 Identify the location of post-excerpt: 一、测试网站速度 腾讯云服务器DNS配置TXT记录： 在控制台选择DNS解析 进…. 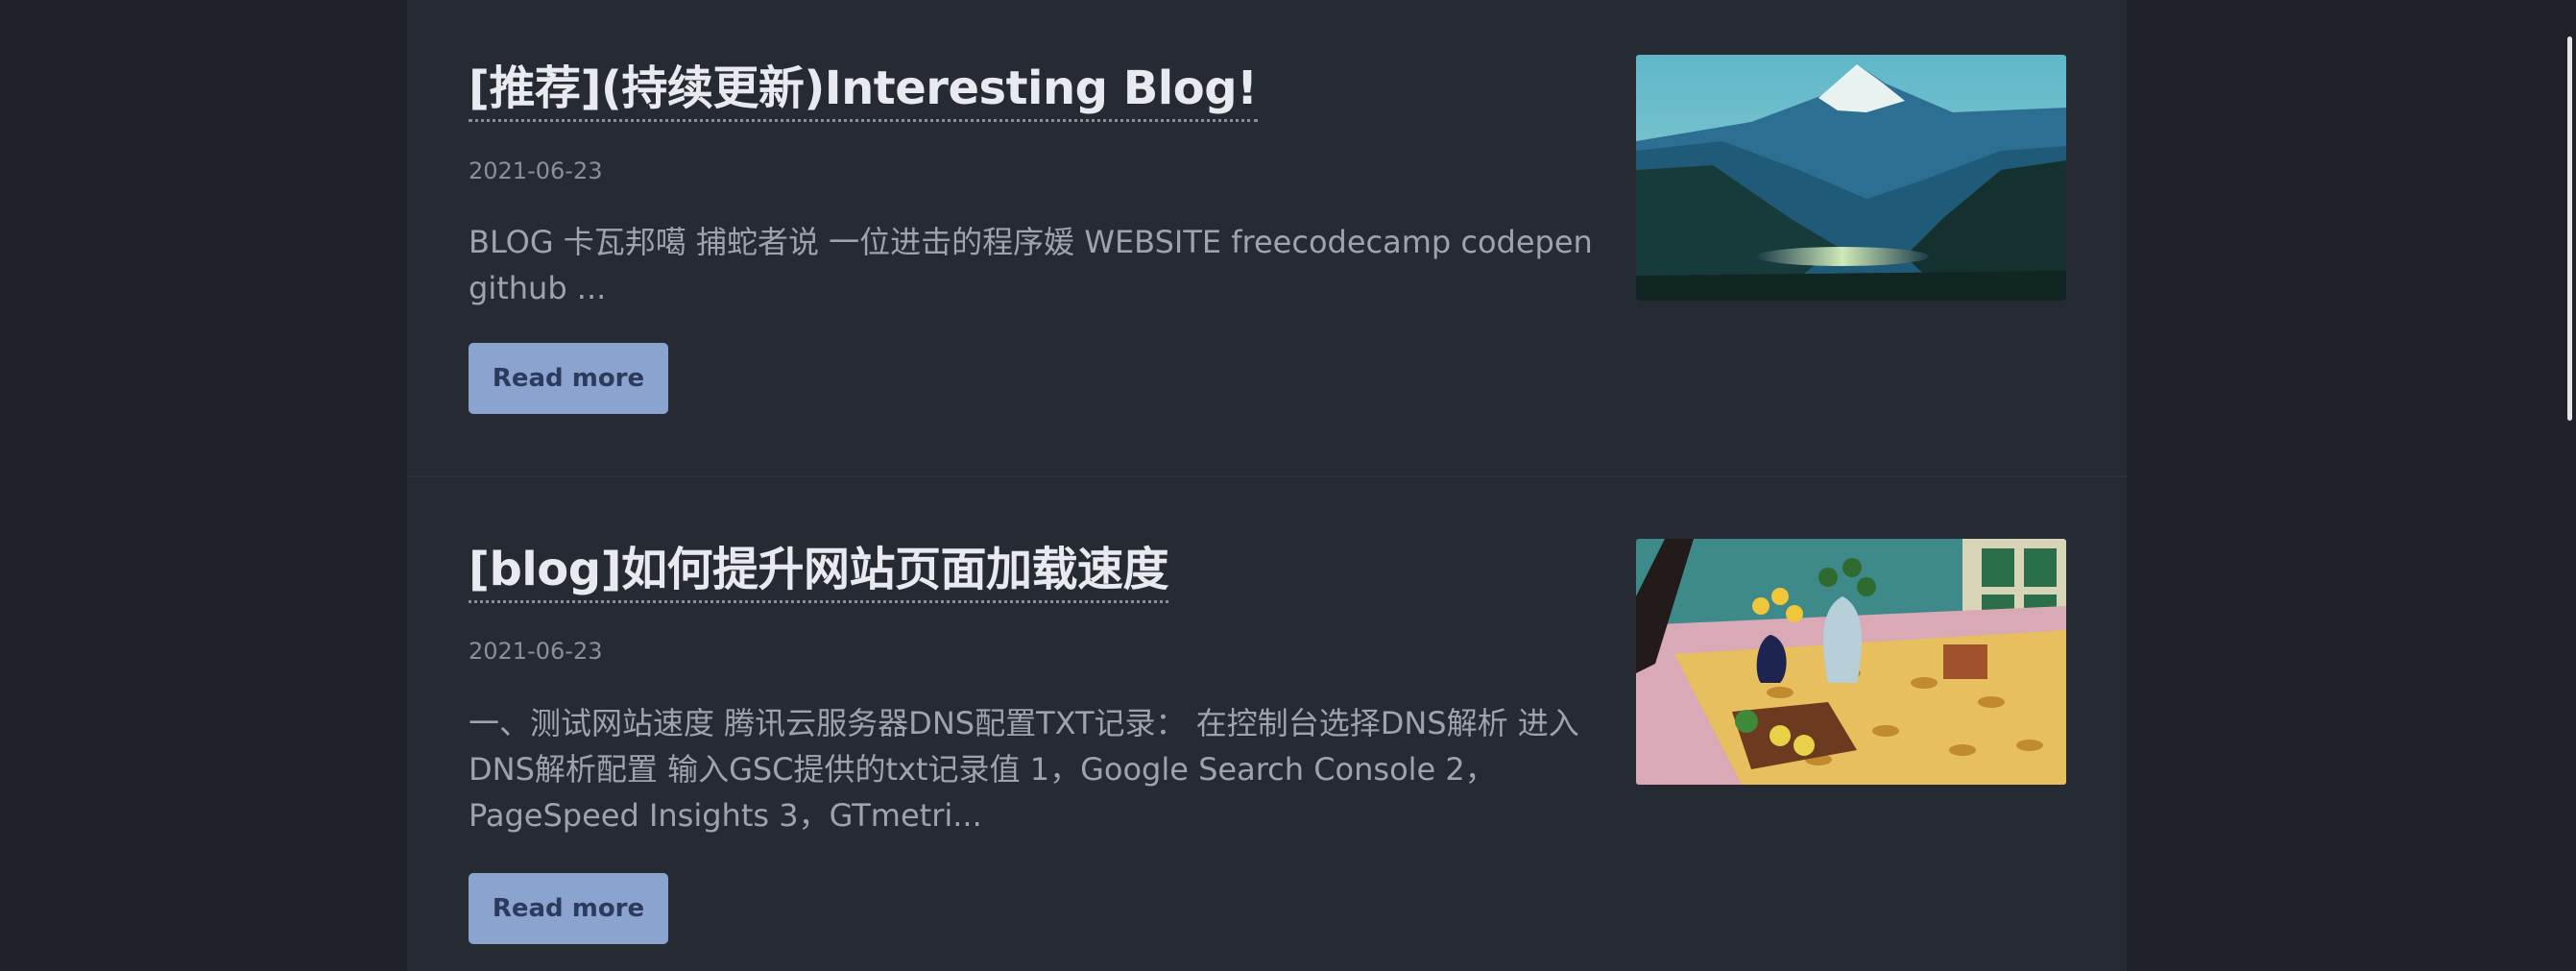
(1024, 769).